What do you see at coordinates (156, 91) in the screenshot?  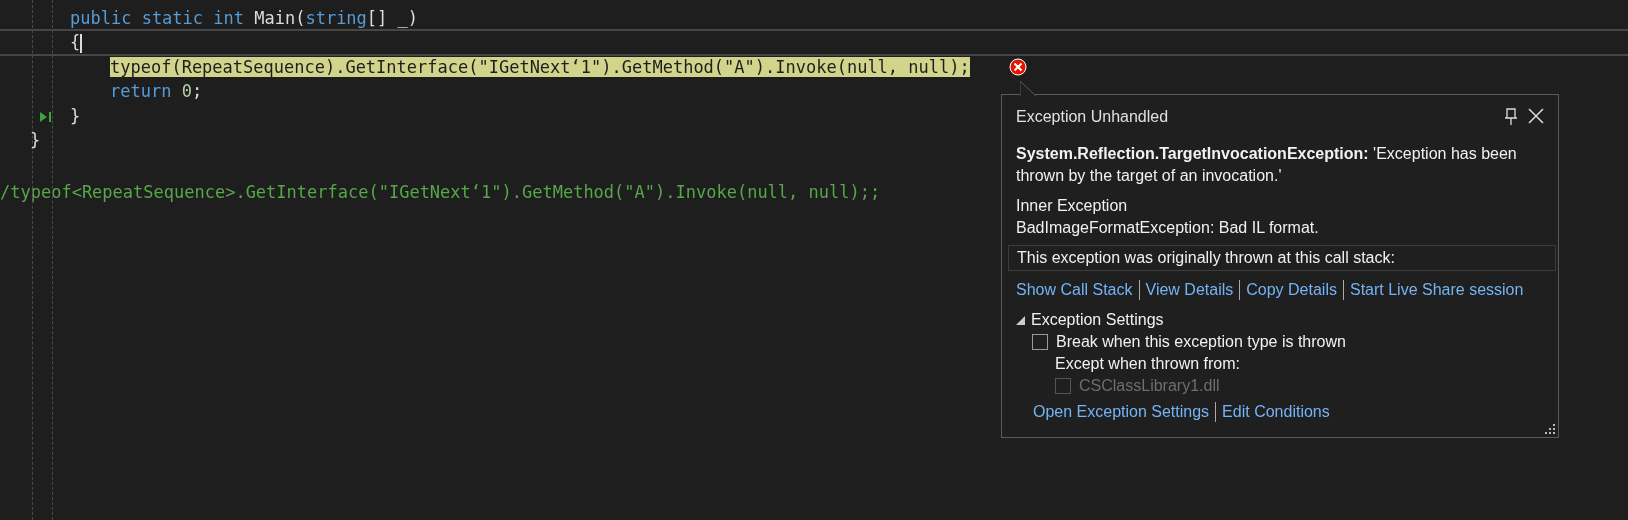 I see `code-line: return 0;` at bounding box center [156, 91].